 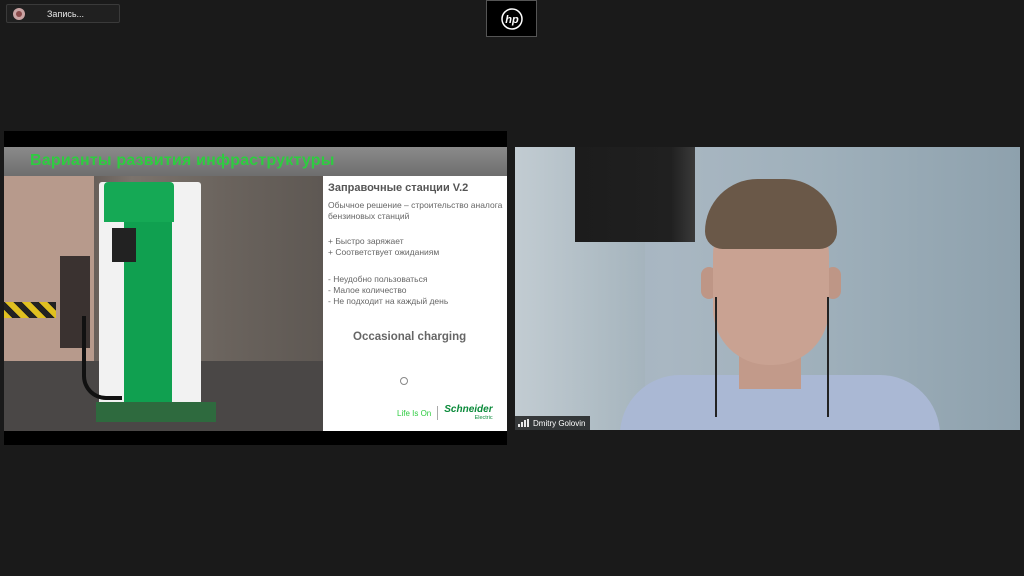 I want to click on station-title: Заправочные станции V.2, so click(x=398, y=188).